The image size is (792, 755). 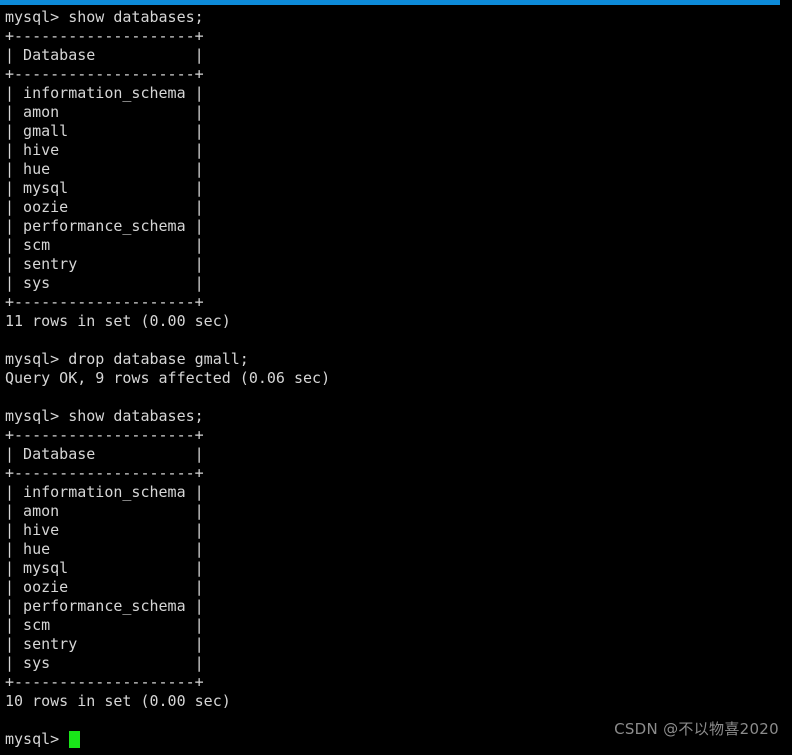 What do you see at coordinates (696, 729) in the screenshot?
I see `csdn-watermark: CSDN @不以物喜2020` at bounding box center [696, 729].